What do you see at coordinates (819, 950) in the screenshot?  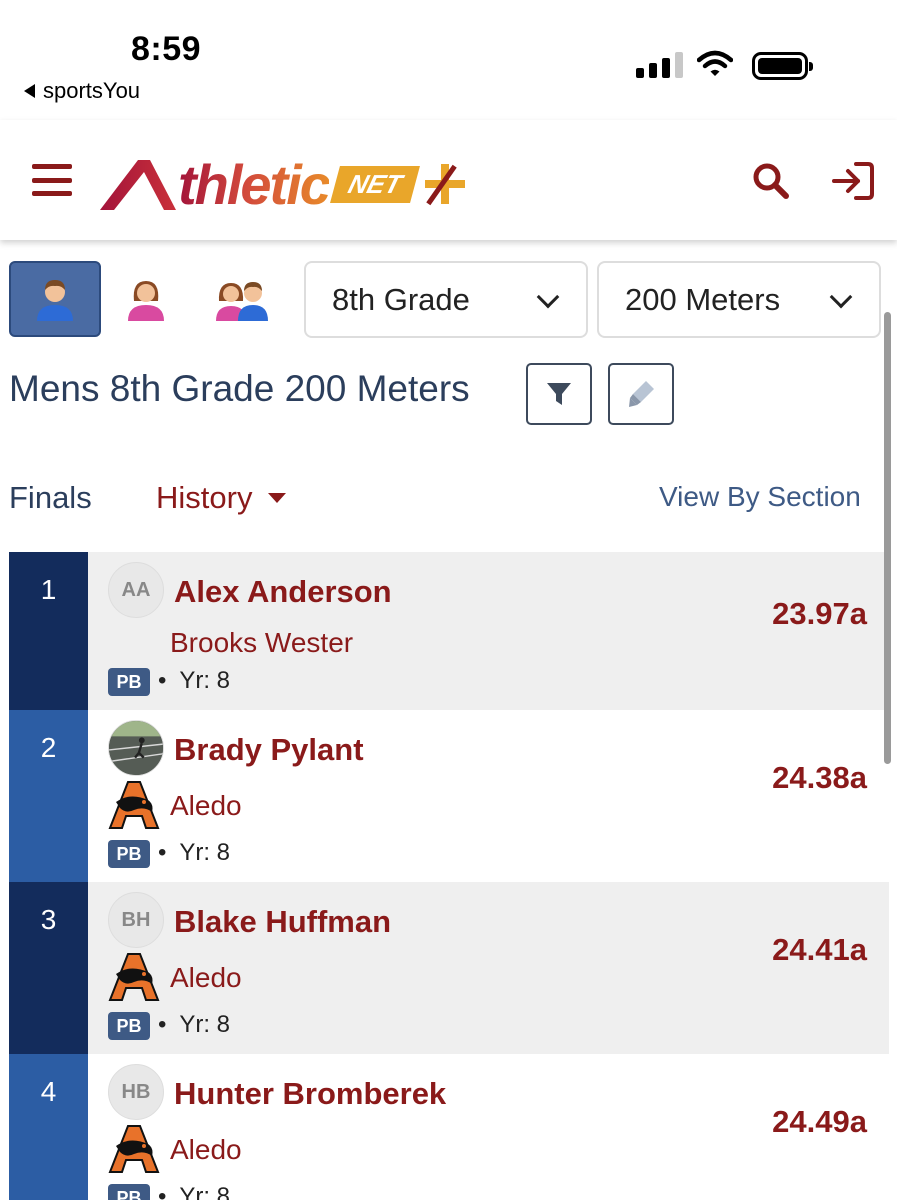 I see `result-mark: 24.41a` at bounding box center [819, 950].